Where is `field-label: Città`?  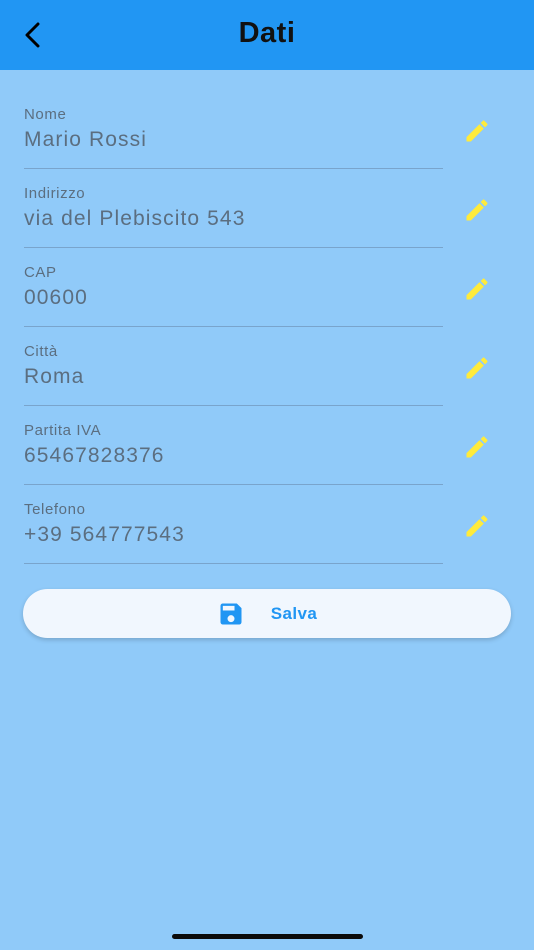
field-label: Città is located at coordinates (41, 351).